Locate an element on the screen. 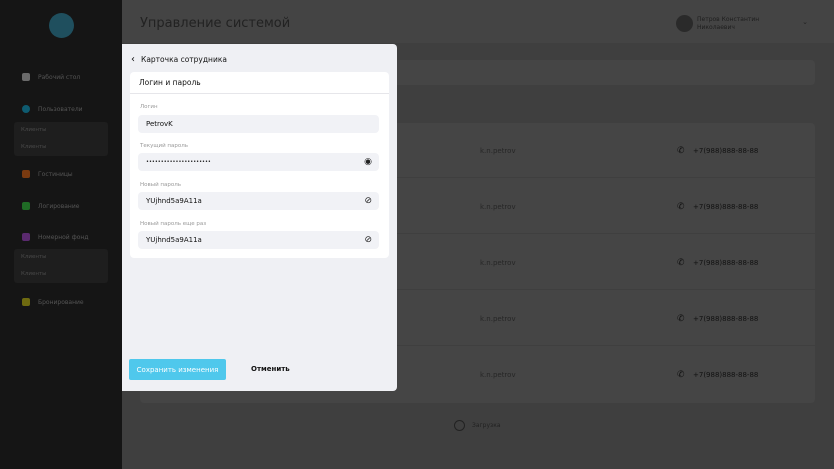 This screenshot has width=834, height=469. chevron-down-icon: ⌄ is located at coordinates (805, 22).